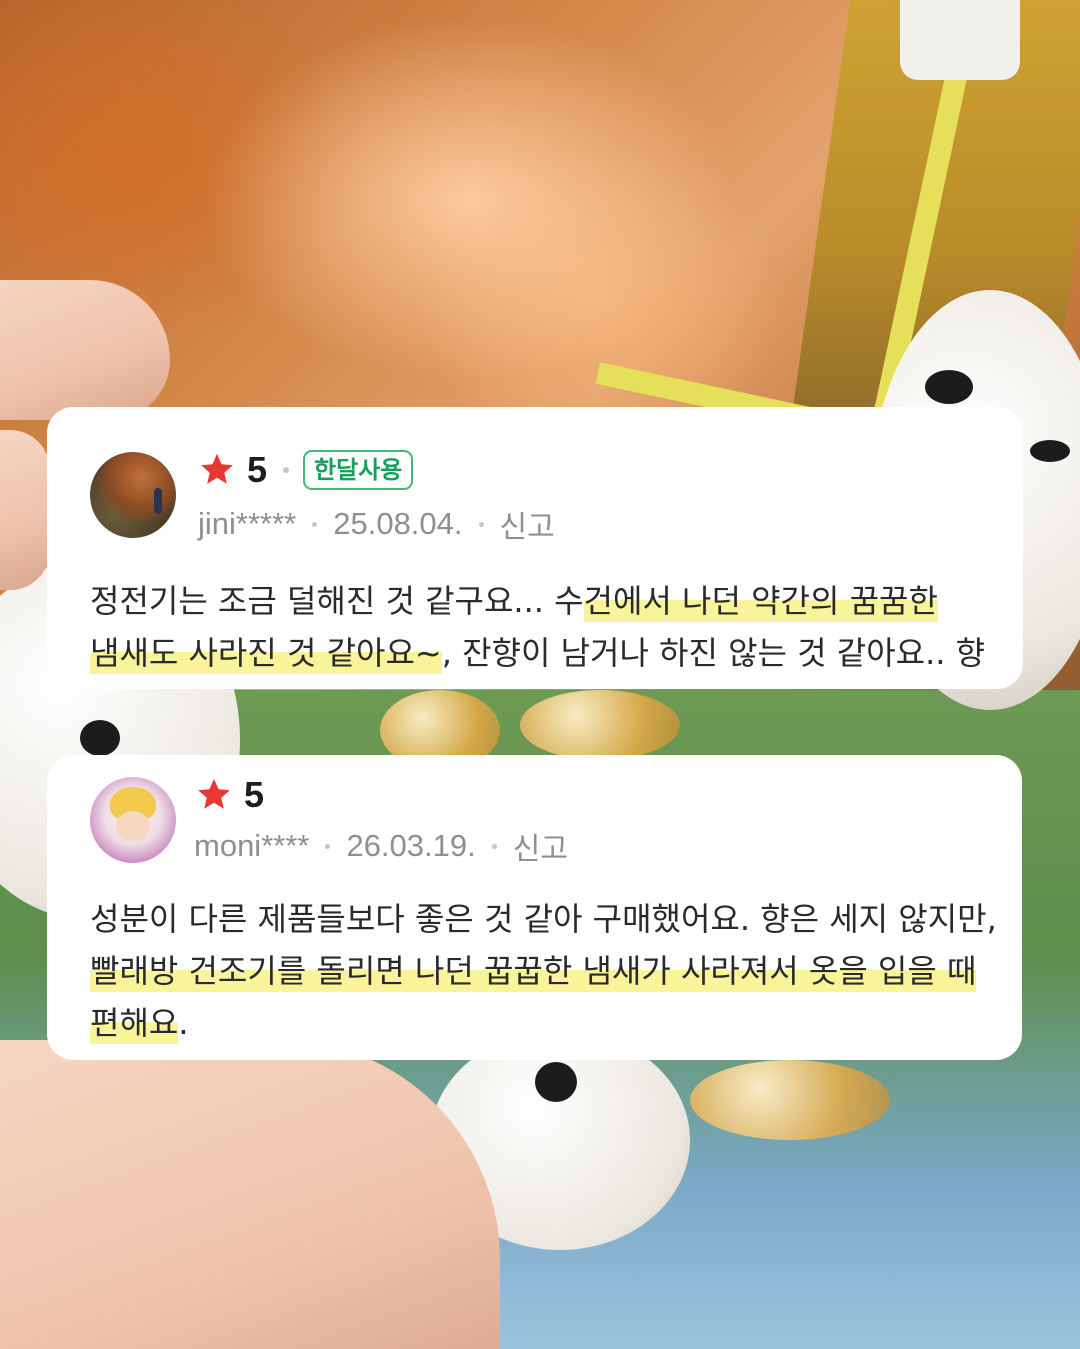 The height and width of the screenshot is (1349, 1080). I want to click on review-line: 성분이 다른 제품들보다 좋은 것 같아 구매했어요. 향은 세지 않지만,, so click(548, 919).